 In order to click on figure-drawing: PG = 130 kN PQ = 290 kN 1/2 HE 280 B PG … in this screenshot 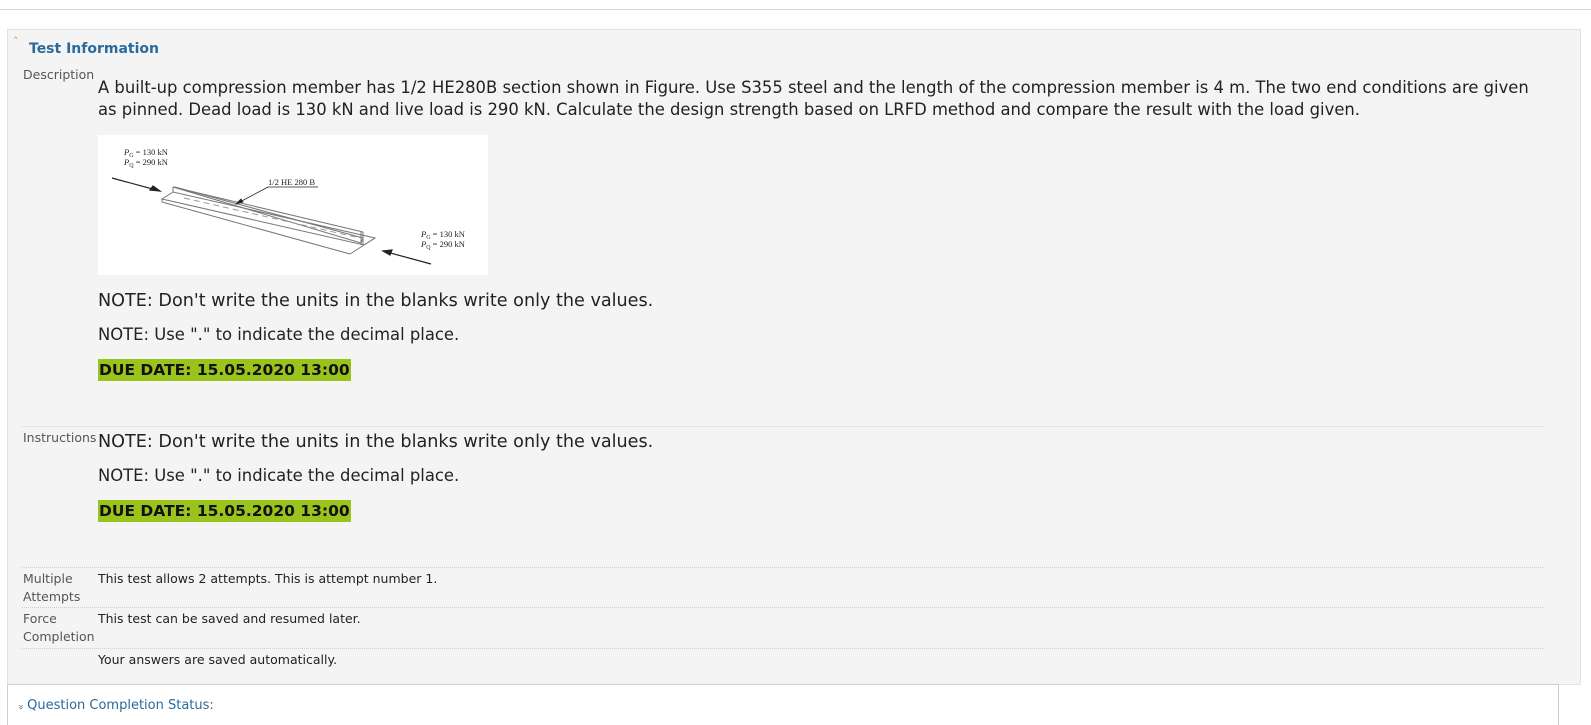, I will do `click(288, 206)`.